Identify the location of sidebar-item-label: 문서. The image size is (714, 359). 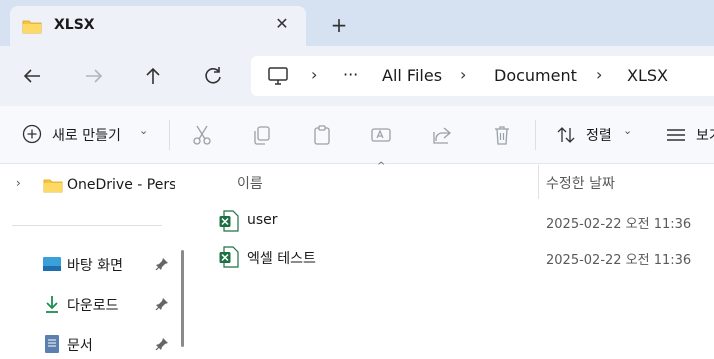
(80, 346).